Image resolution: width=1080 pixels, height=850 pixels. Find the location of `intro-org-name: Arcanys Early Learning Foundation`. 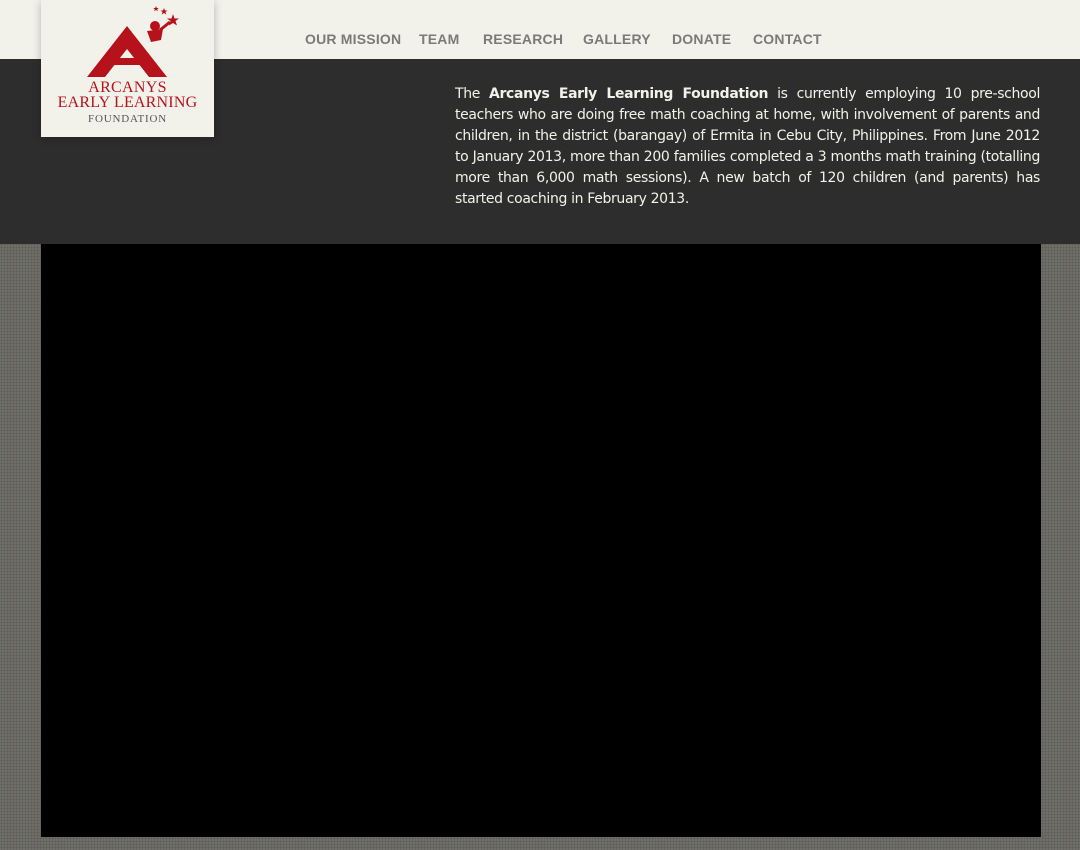

intro-org-name: Arcanys Early Learning Foundation is located at coordinates (628, 94).